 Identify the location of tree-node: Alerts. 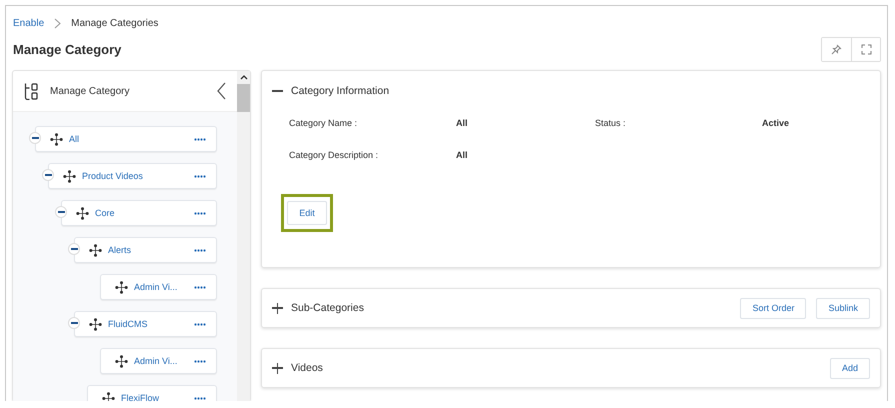
(145, 250).